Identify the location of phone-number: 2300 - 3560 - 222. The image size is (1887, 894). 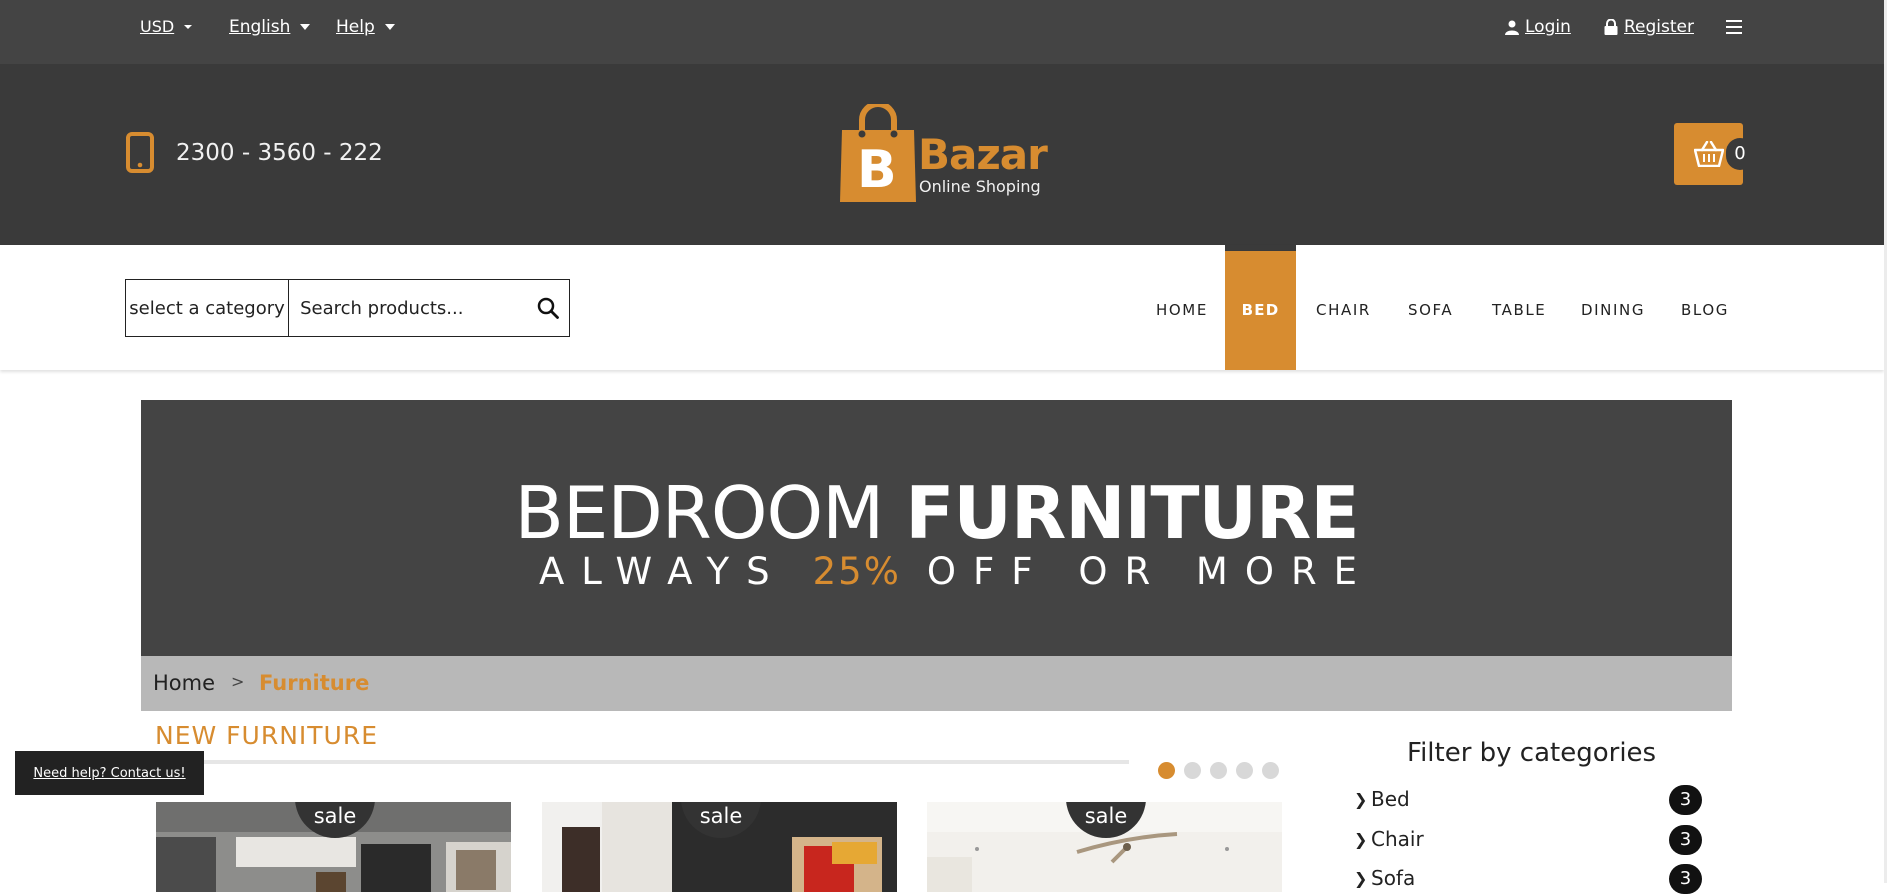
(279, 153).